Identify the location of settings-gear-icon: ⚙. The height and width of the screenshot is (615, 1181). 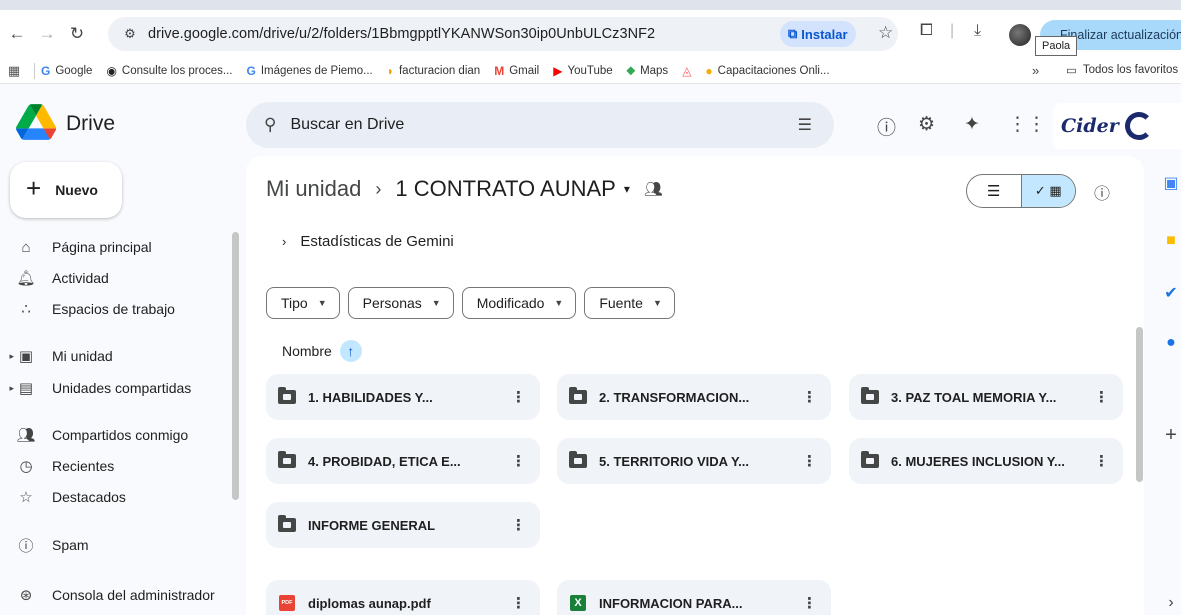
(926, 124).